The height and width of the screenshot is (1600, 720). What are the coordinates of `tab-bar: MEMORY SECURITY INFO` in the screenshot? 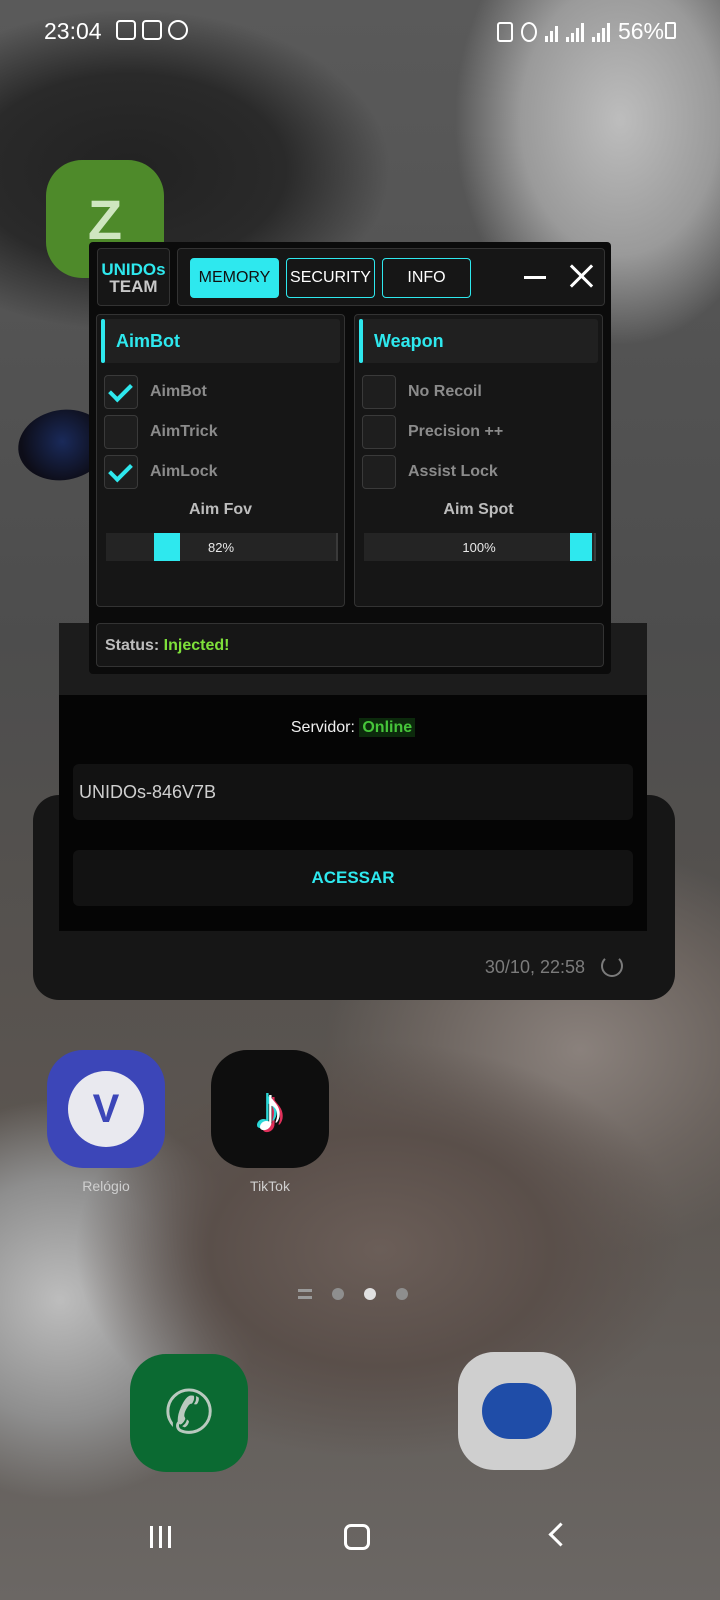 It's located at (391, 277).